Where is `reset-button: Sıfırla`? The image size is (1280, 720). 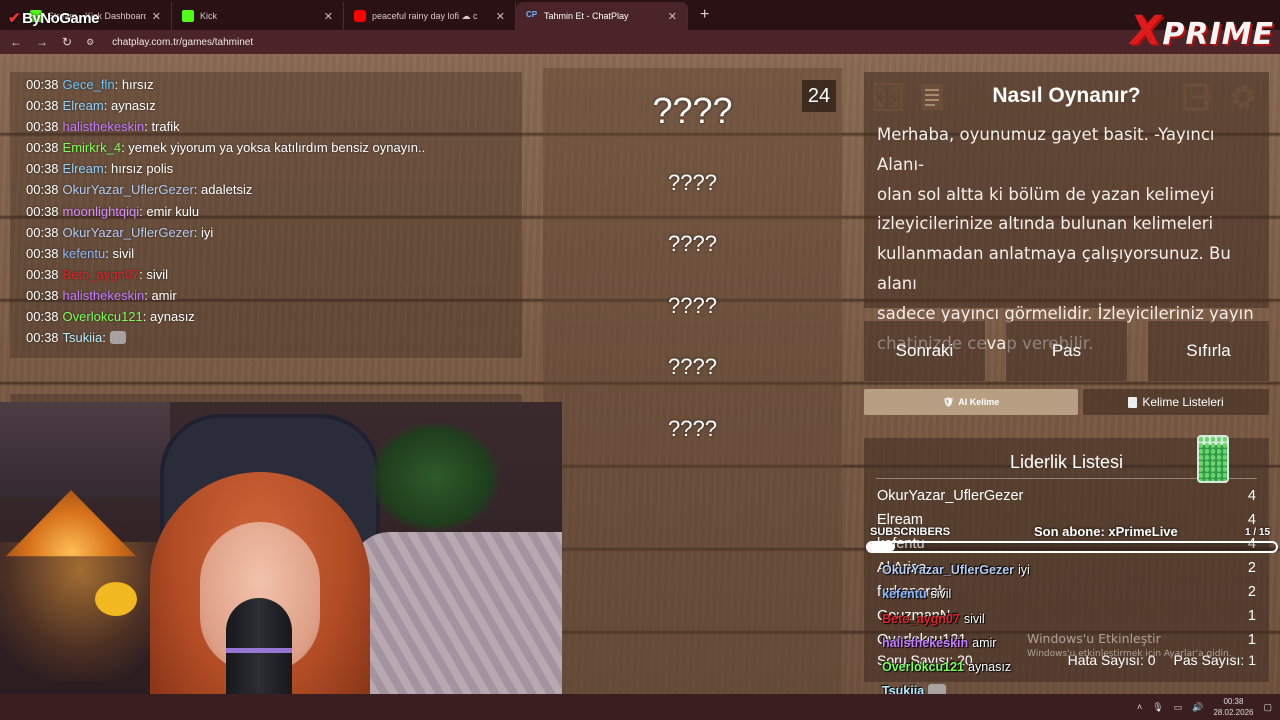
reset-button: Sıfırla is located at coordinates (1208, 351).